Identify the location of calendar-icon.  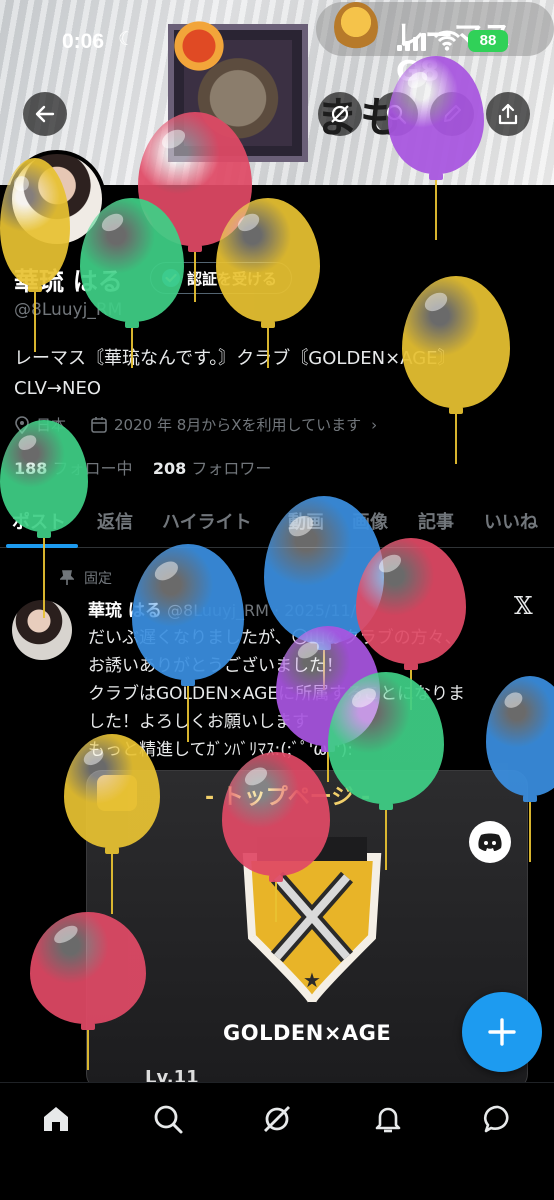
(99, 424).